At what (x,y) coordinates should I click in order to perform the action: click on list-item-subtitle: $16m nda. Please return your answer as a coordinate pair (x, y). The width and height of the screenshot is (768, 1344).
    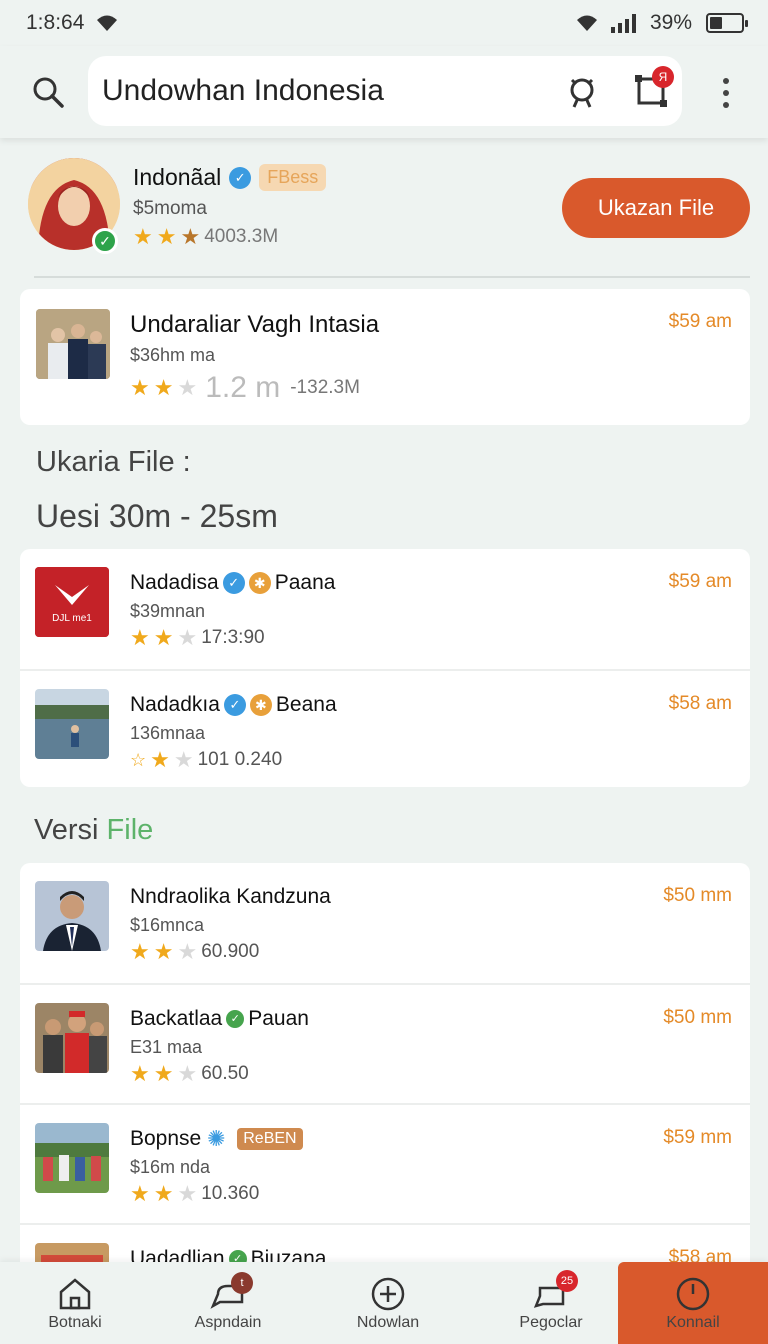
    Looking at the image, I should click on (170, 1167).